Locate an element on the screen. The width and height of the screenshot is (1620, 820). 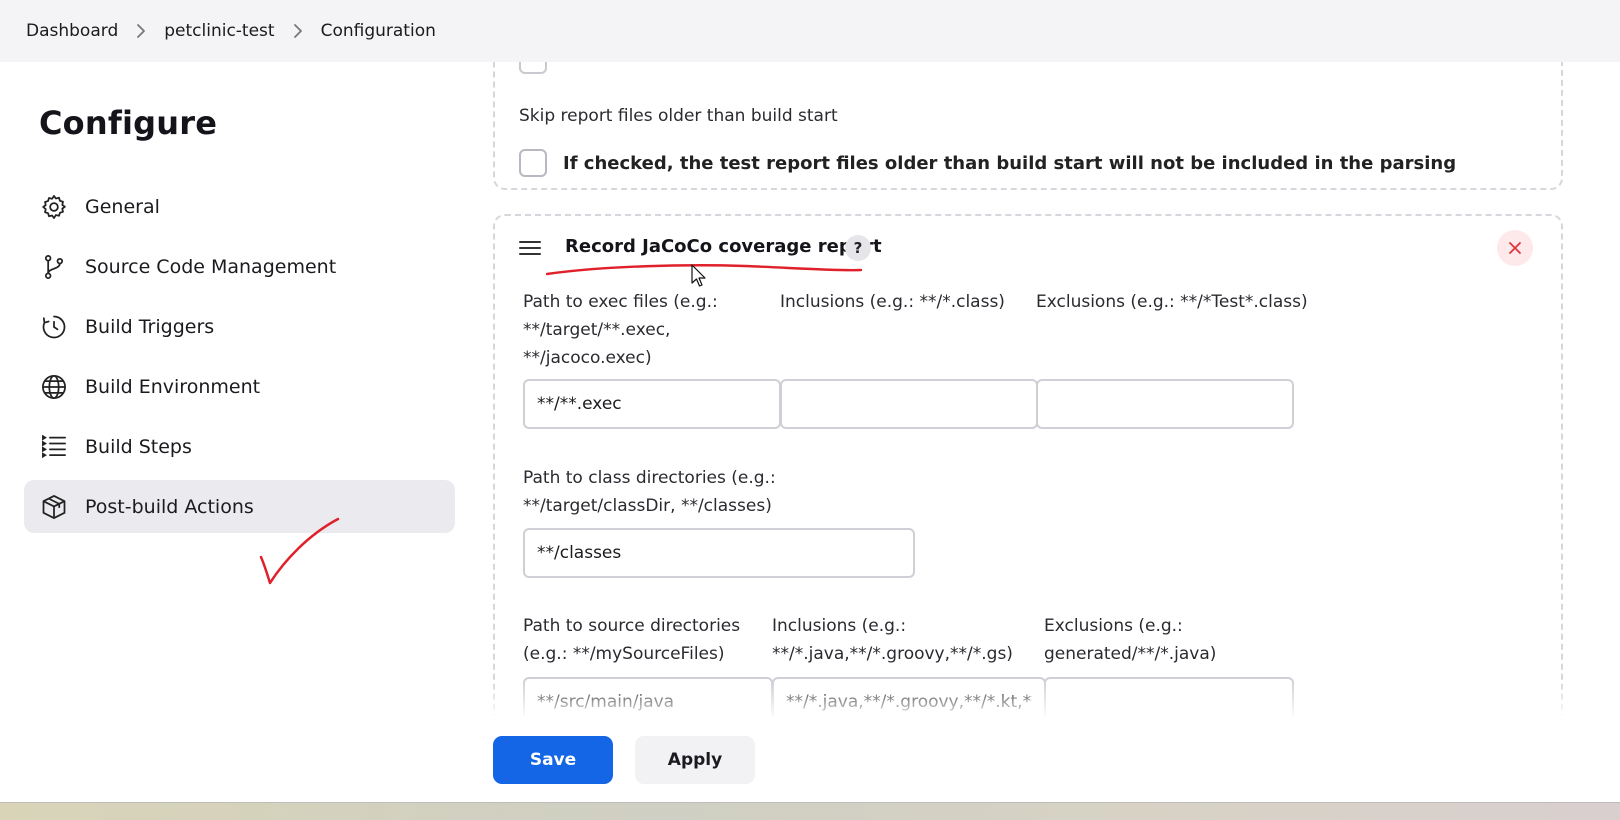
section-title: Record JaCoCo coverage report is located at coordinates (723, 246).